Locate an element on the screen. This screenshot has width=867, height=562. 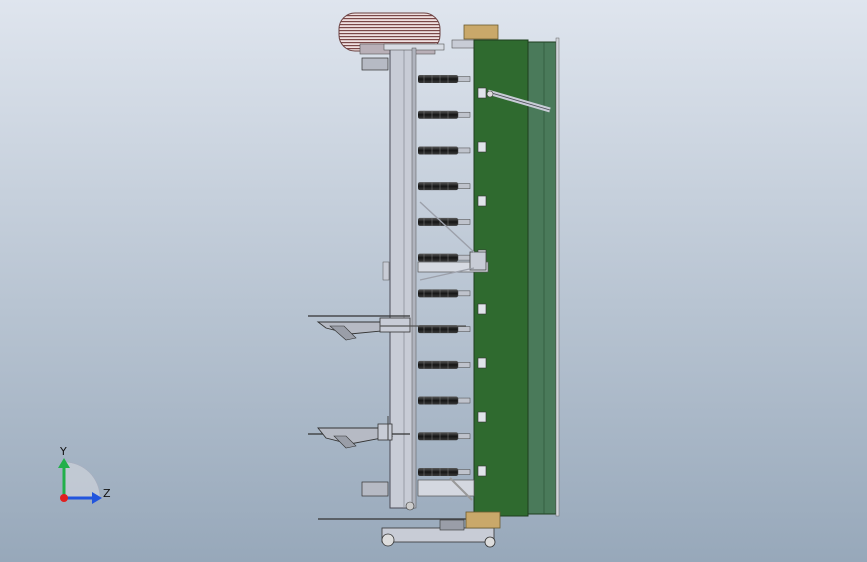
z-axis-label: Z is located at coordinates (107, 493).